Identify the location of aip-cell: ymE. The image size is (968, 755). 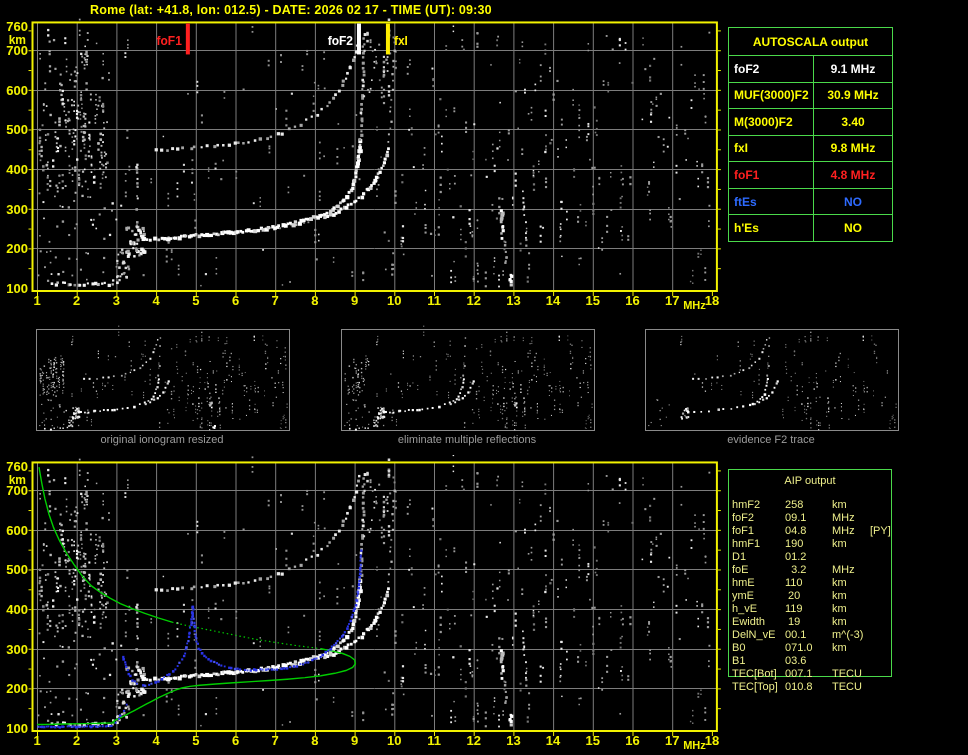
(743, 596).